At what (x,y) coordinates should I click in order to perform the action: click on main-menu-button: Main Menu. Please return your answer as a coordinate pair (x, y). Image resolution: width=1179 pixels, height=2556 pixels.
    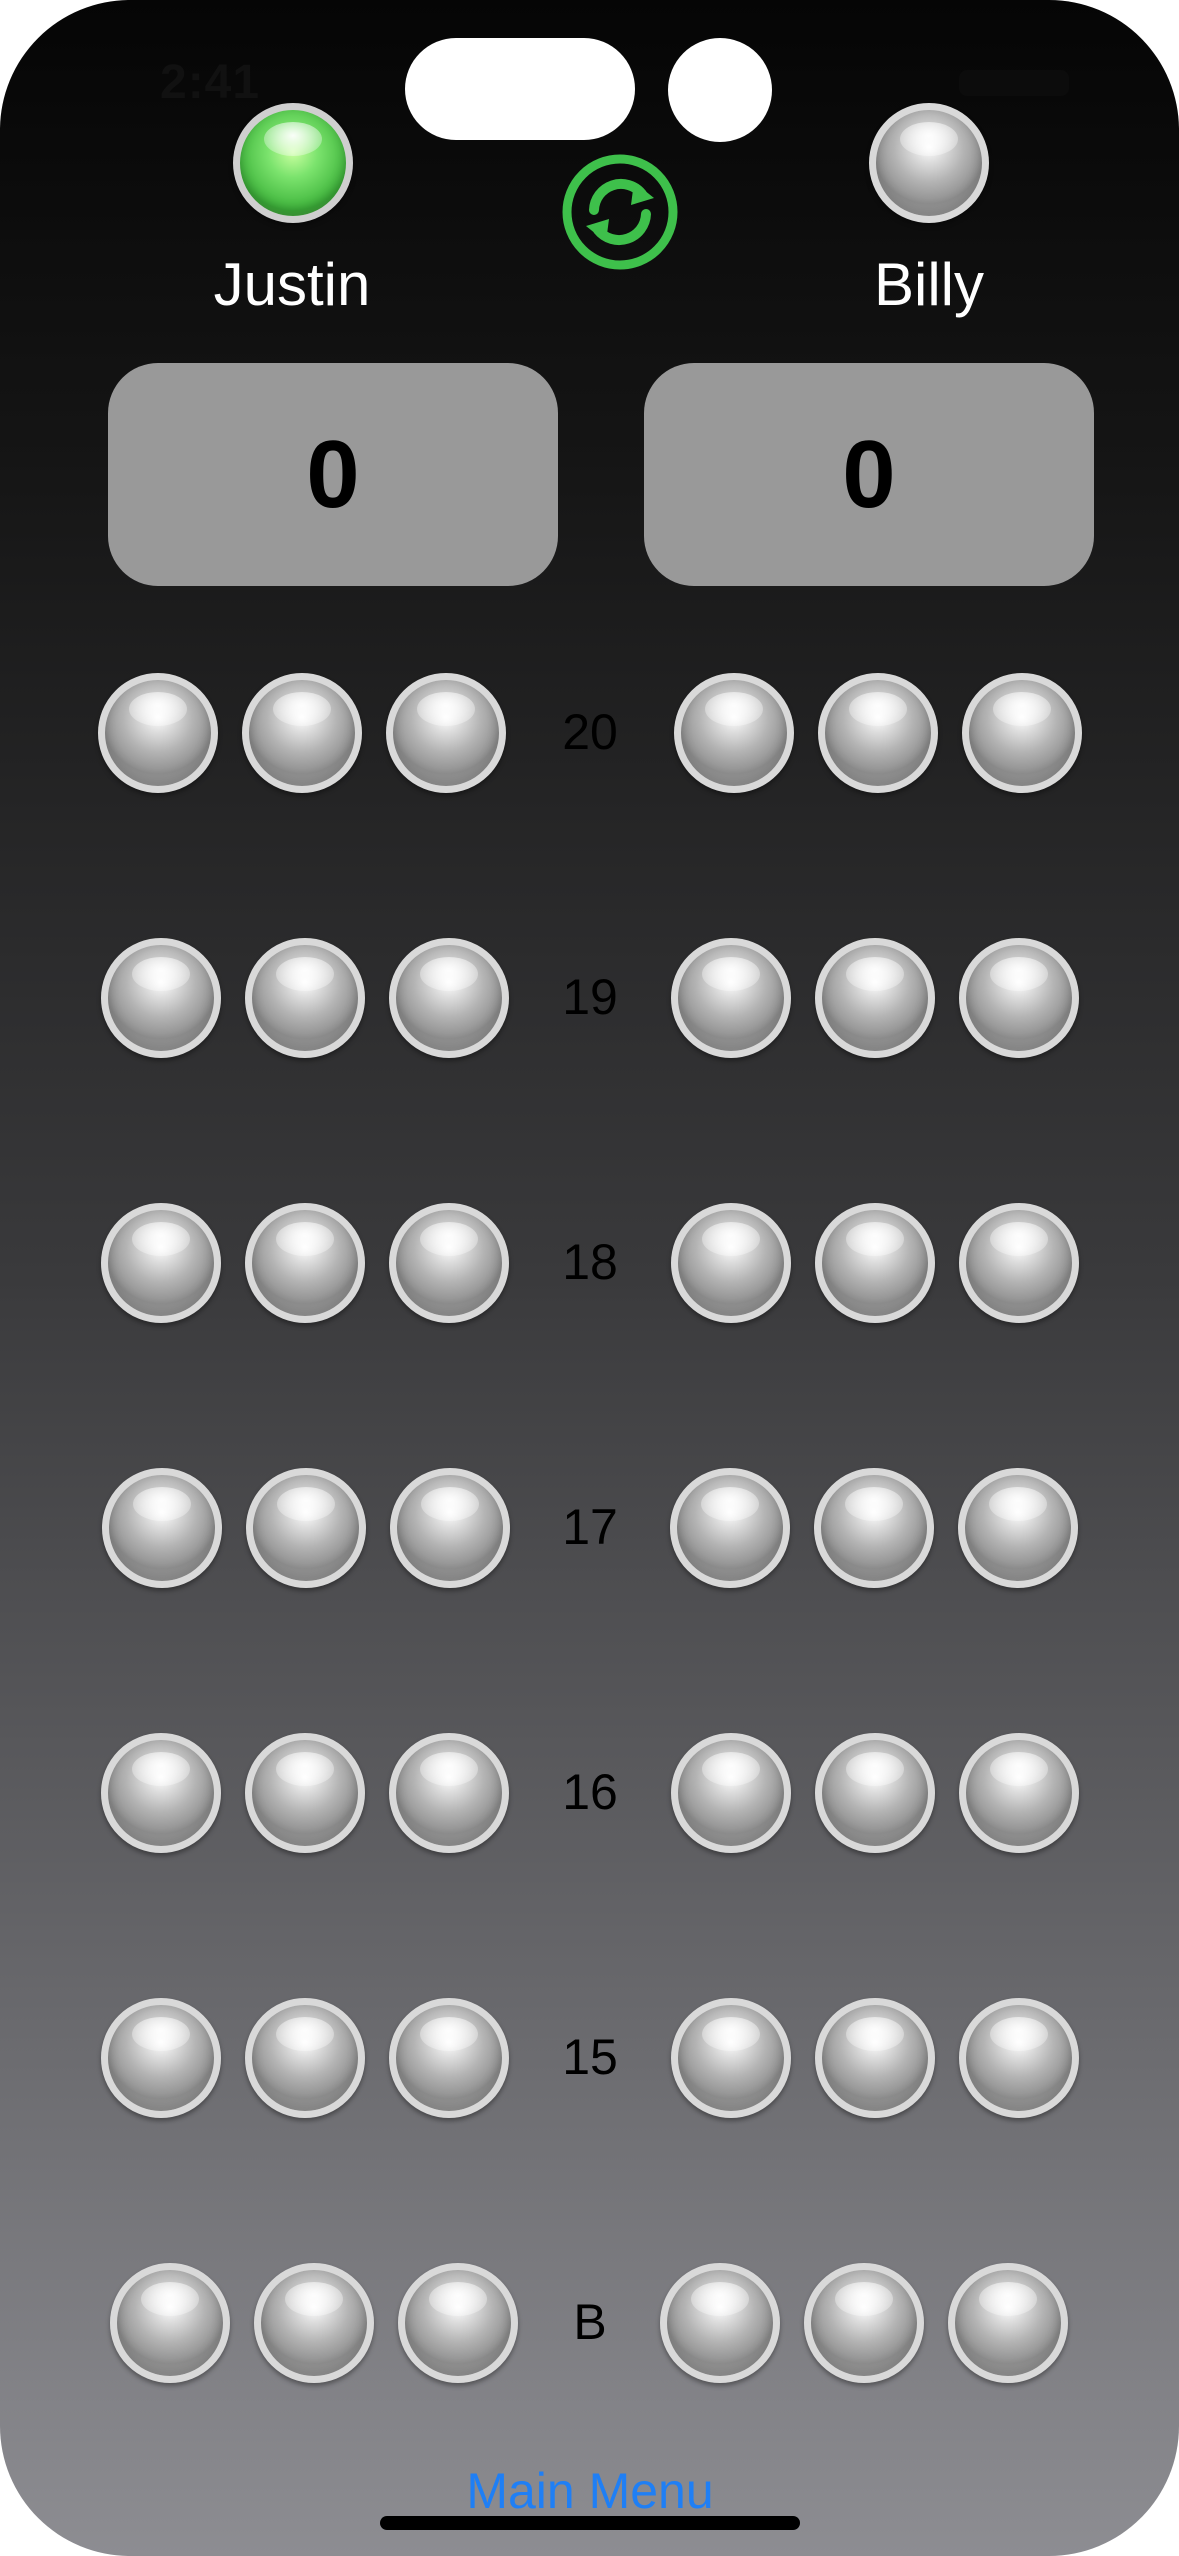
    Looking at the image, I should click on (590, 2491).